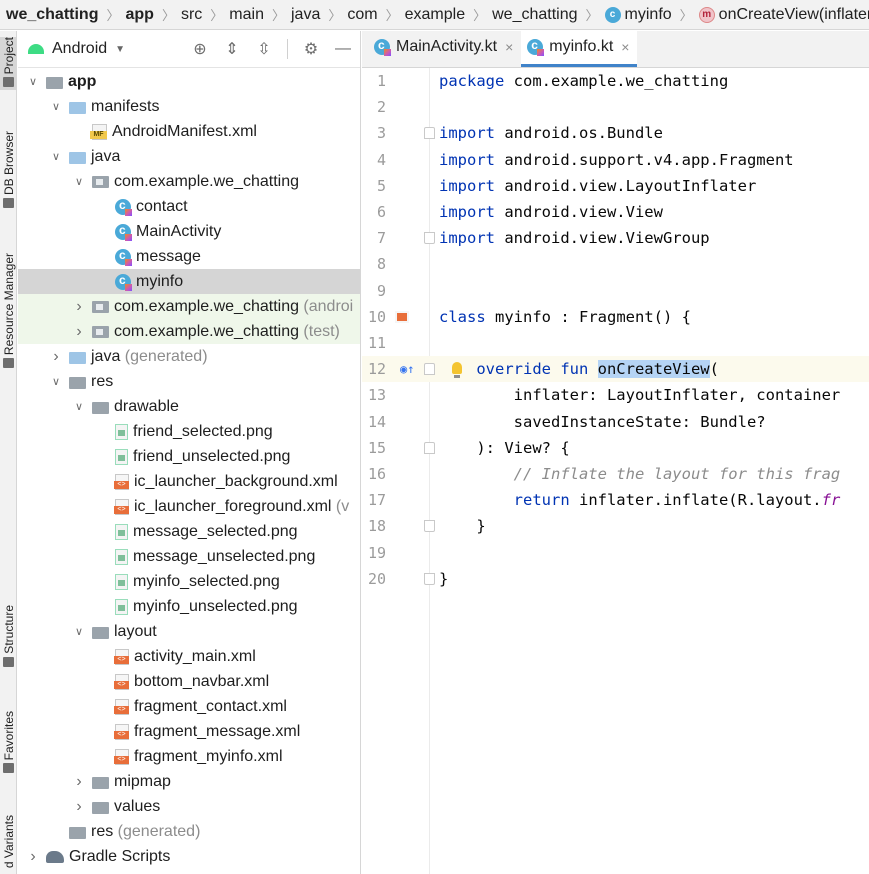 The width and height of the screenshot is (869, 874). Describe the element at coordinates (343, 49) in the screenshot. I see `hide-minus-icon: —` at that location.